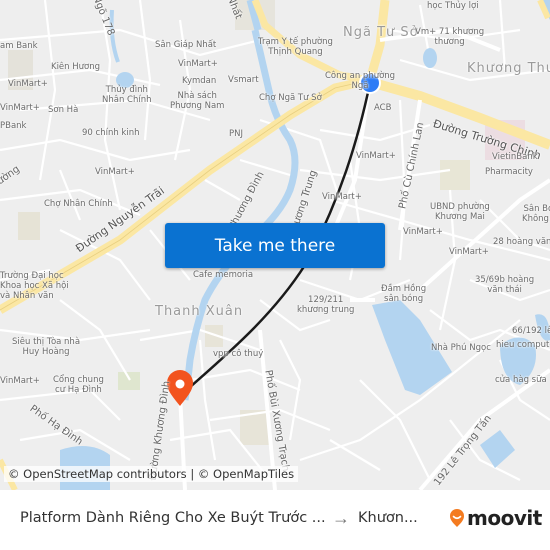 The width and height of the screenshot is (550, 550). Describe the element at coordinates (521, 380) in the screenshot. I see `label-cua-hang-sua: cửa hàg sữa` at that location.